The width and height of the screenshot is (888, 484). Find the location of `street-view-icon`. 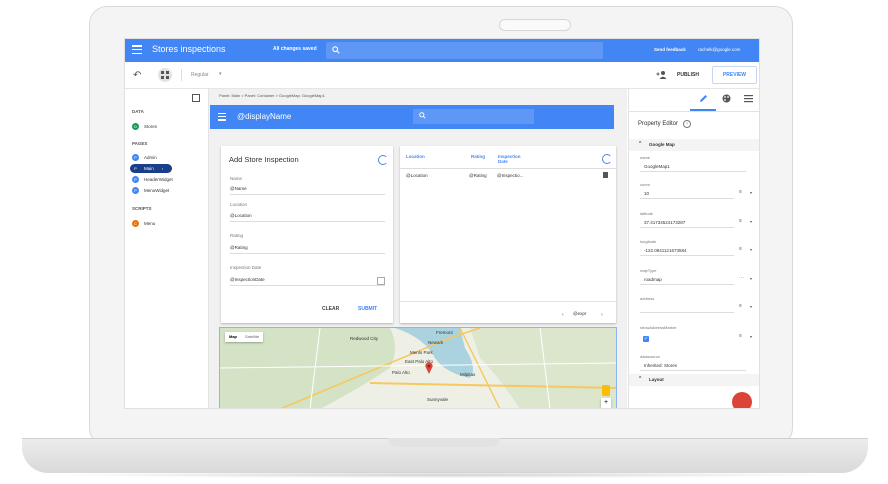

street-view-icon is located at coordinates (606, 390).